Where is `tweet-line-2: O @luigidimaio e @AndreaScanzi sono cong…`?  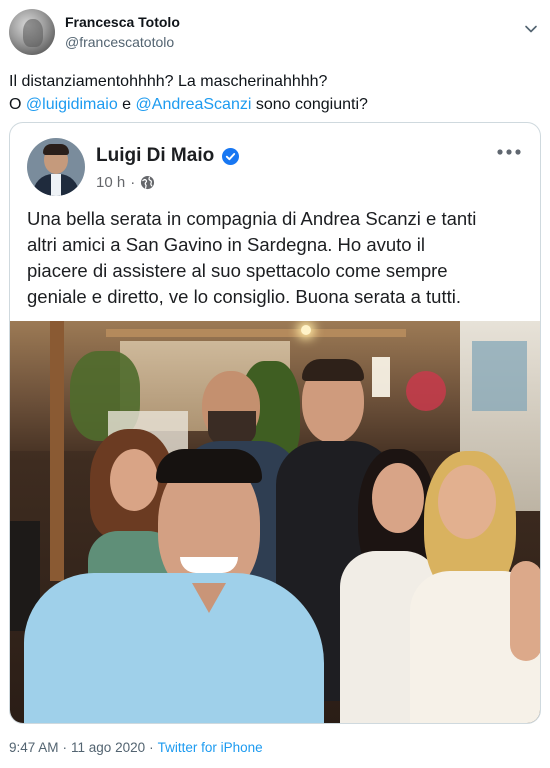 tweet-line-2: O @luigidimaio e @AndreaScanzi sono cong… is located at coordinates (274, 104).